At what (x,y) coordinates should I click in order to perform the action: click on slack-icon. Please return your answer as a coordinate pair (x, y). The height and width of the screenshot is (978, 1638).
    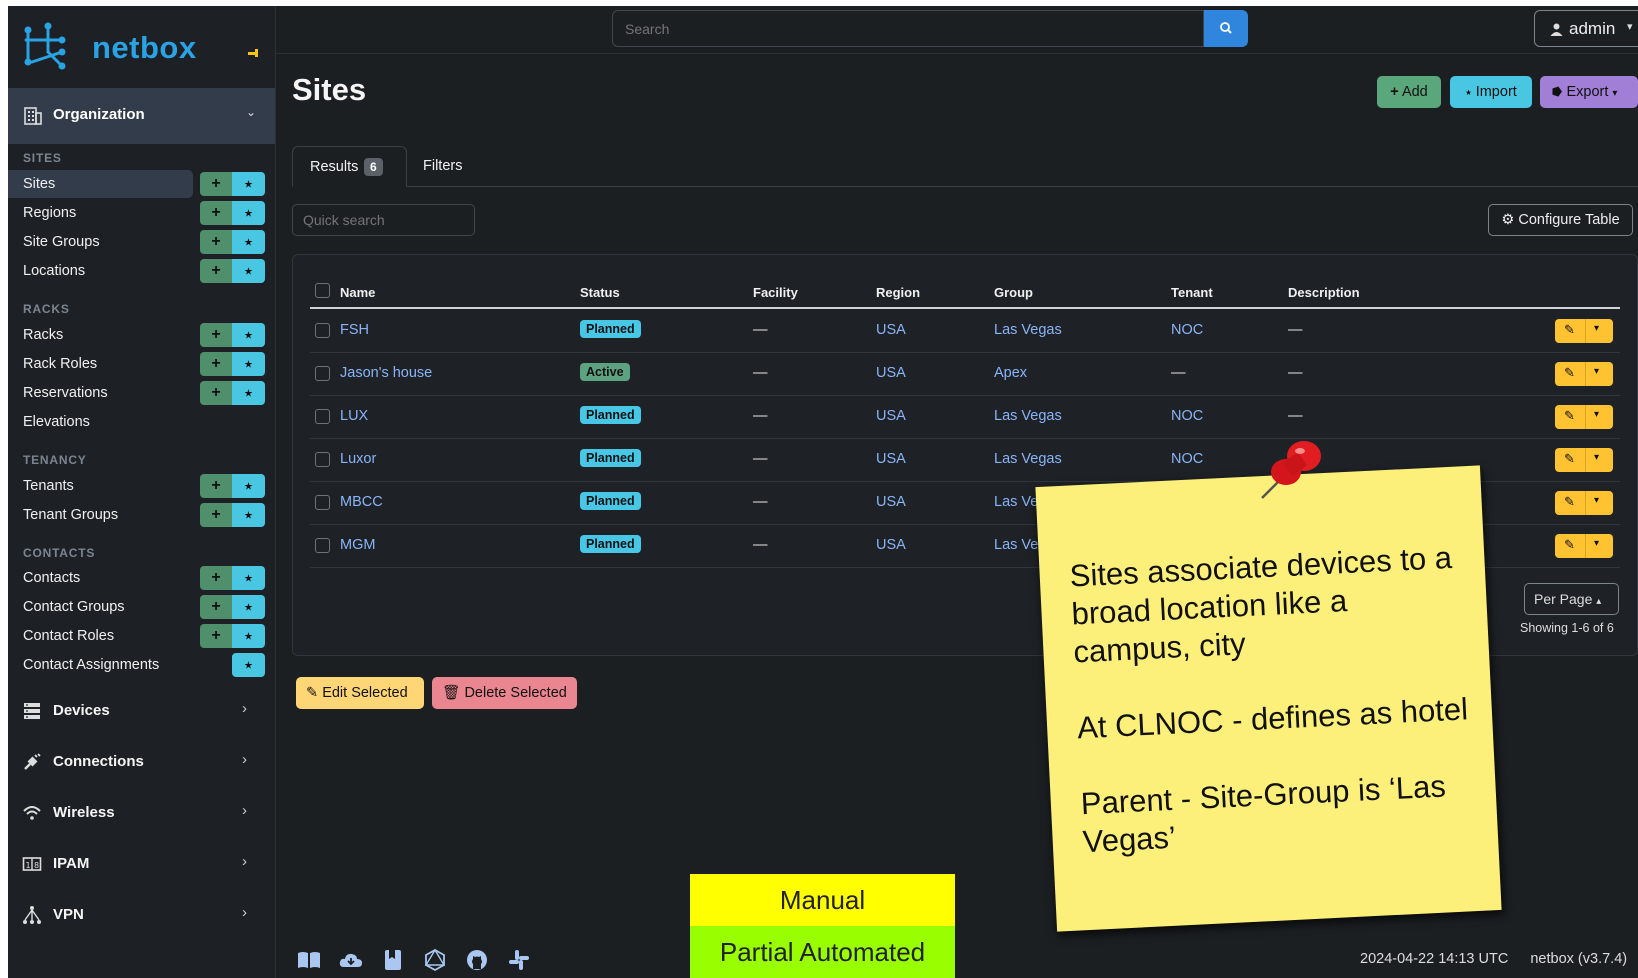
    Looking at the image, I should click on (519, 960).